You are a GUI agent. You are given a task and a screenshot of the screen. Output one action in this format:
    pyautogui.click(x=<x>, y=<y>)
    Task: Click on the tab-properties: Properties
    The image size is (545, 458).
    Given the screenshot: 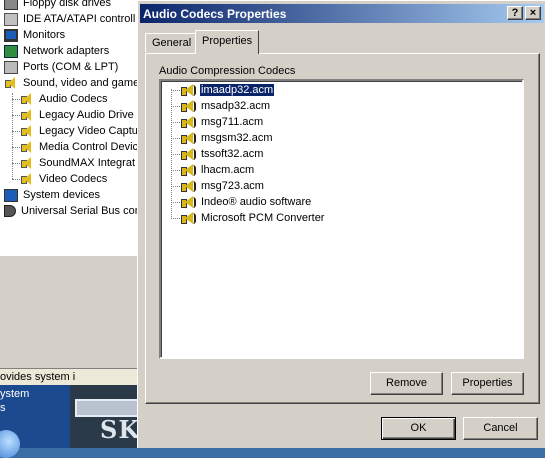 What is the action you would take?
    pyautogui.click(x=227, y=42)
    